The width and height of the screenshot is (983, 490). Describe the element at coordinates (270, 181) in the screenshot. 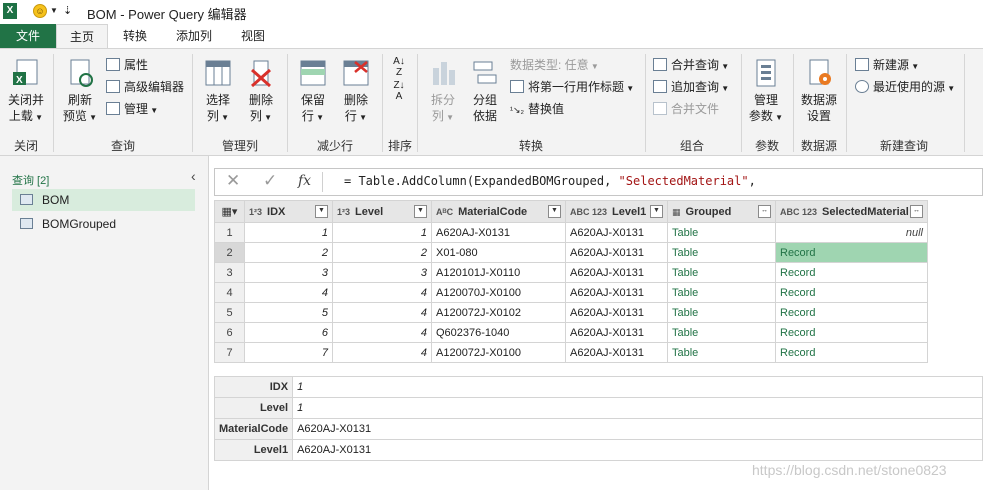

I see `confirm-icon: ✓` at that location.